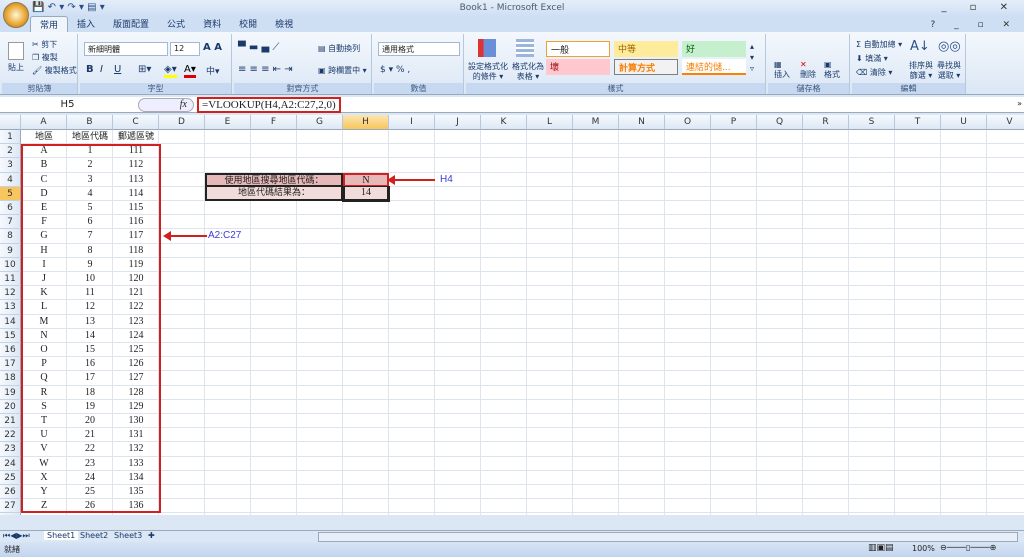 The height and width of the screenshot is (557, 1024). What do you see at coordinates (923, 548) in the screenshot?
I see `zoom-level: 100%` at bounding box center [923, 548].